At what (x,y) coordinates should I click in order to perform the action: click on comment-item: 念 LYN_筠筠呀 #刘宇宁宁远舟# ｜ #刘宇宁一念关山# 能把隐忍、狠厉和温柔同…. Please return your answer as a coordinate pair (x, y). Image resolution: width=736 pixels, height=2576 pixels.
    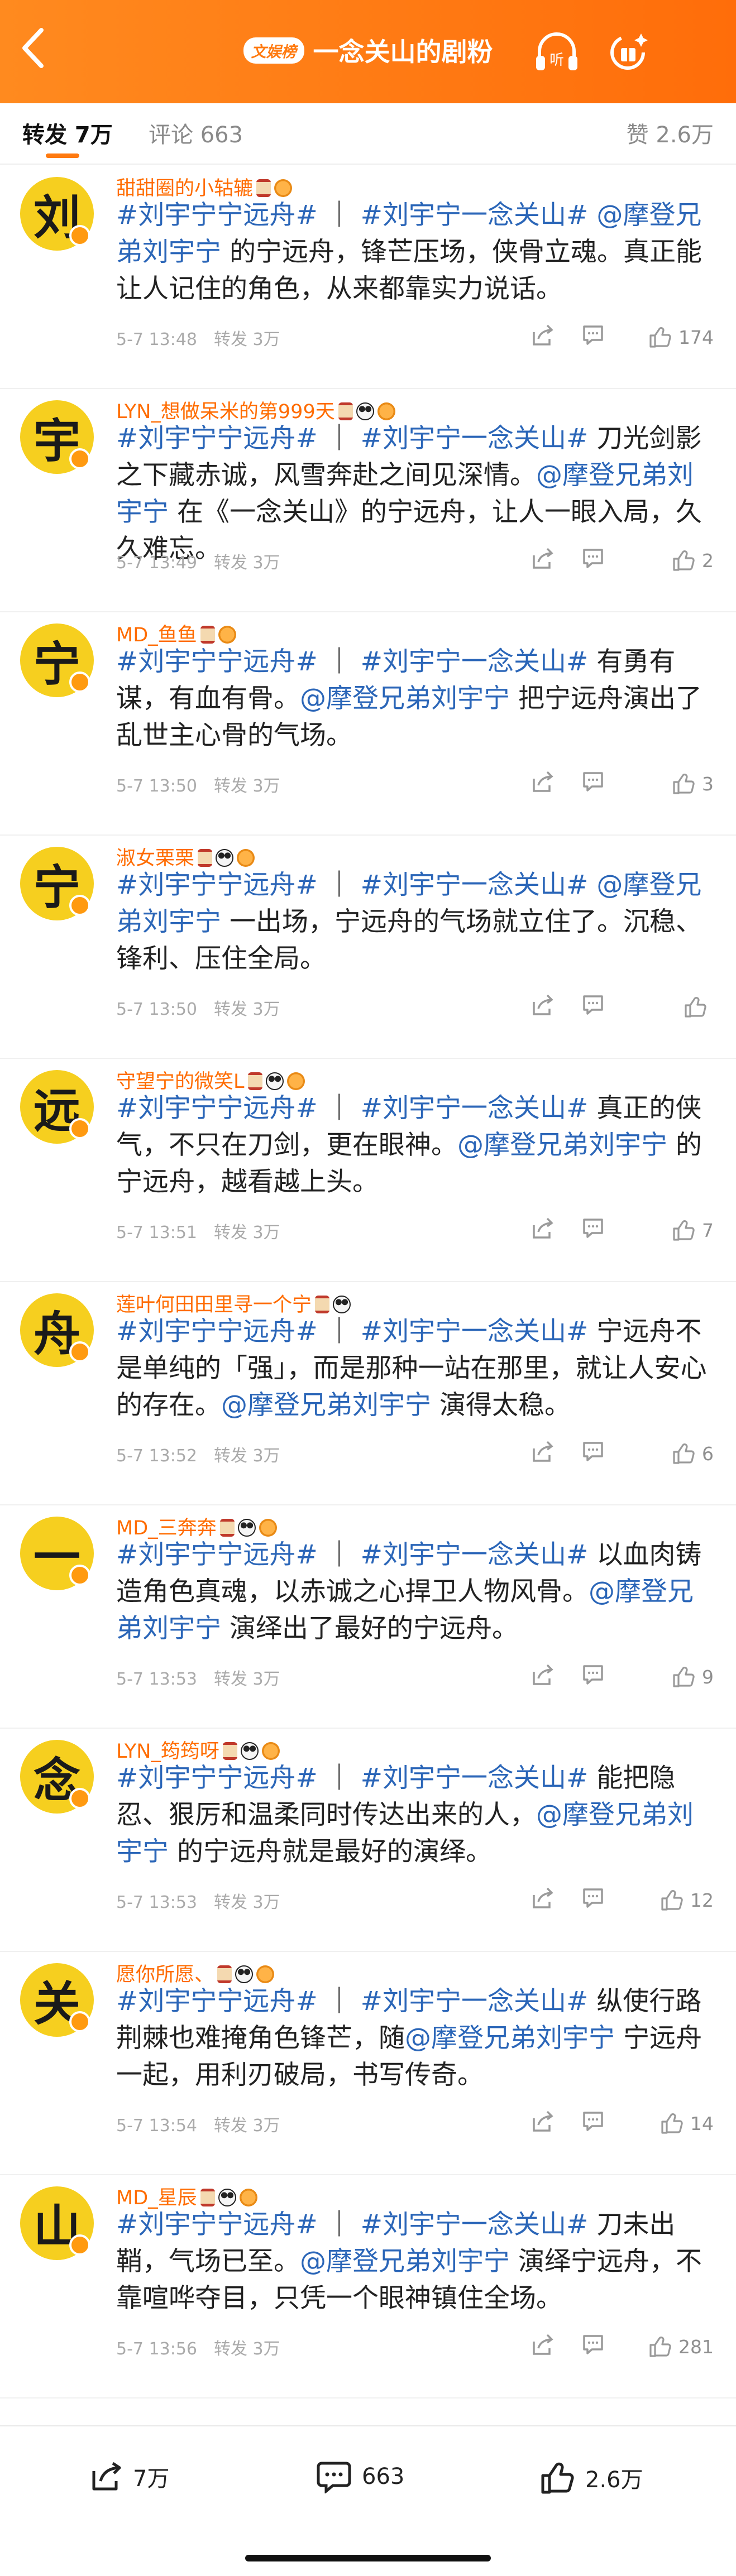
    Looking at the image, I should click on (368, 1840).